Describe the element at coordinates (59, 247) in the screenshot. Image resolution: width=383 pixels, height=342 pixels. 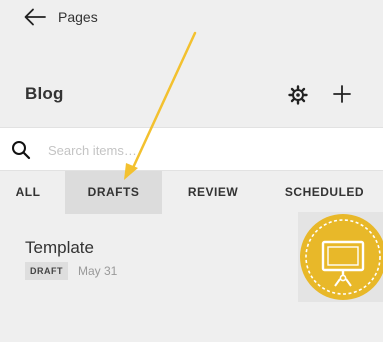
I see `item-title: Template` at that location.